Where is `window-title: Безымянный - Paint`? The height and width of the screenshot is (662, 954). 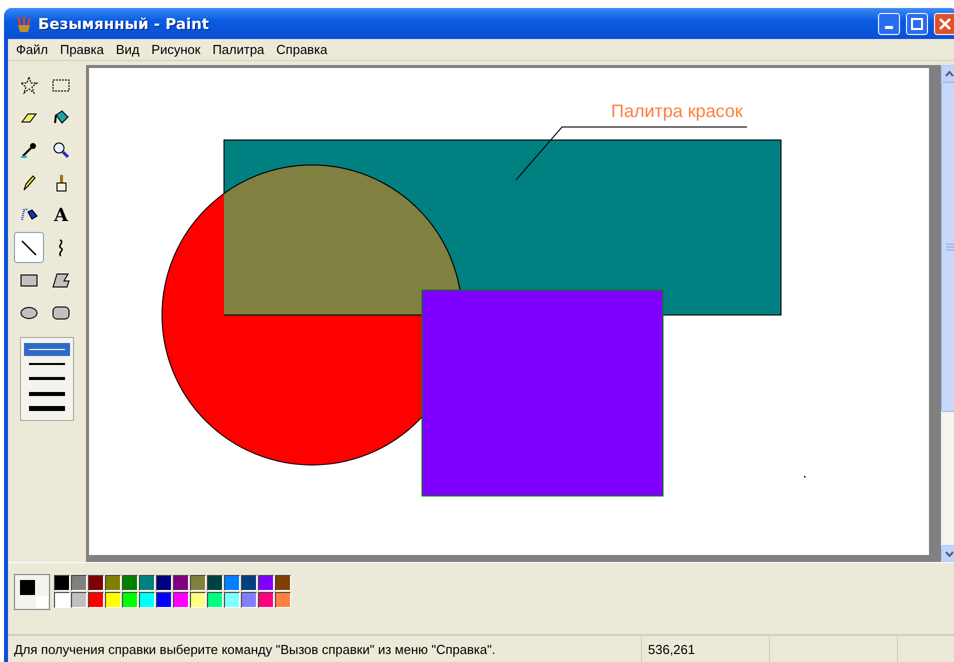 window-title: Безымянный - Paint is located at coordinates (124, 23).